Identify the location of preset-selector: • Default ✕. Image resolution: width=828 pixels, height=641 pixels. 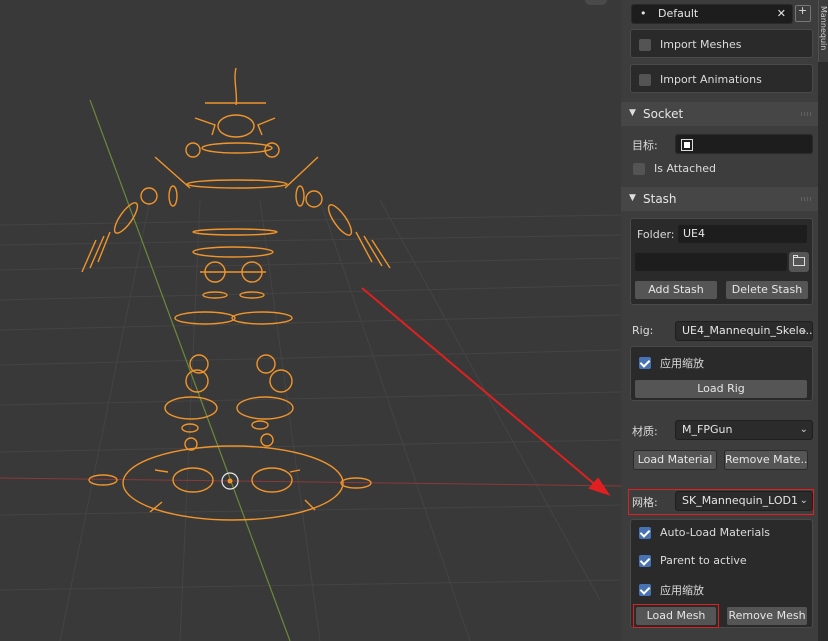
(712, 14).